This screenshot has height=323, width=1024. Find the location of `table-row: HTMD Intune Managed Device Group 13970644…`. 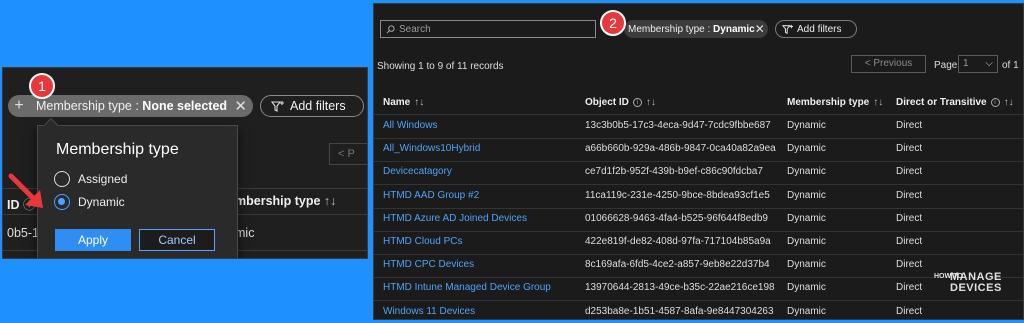

table-row: HTMD Intune Managed Device Group 13970644… is located at coordinates (698, 289).